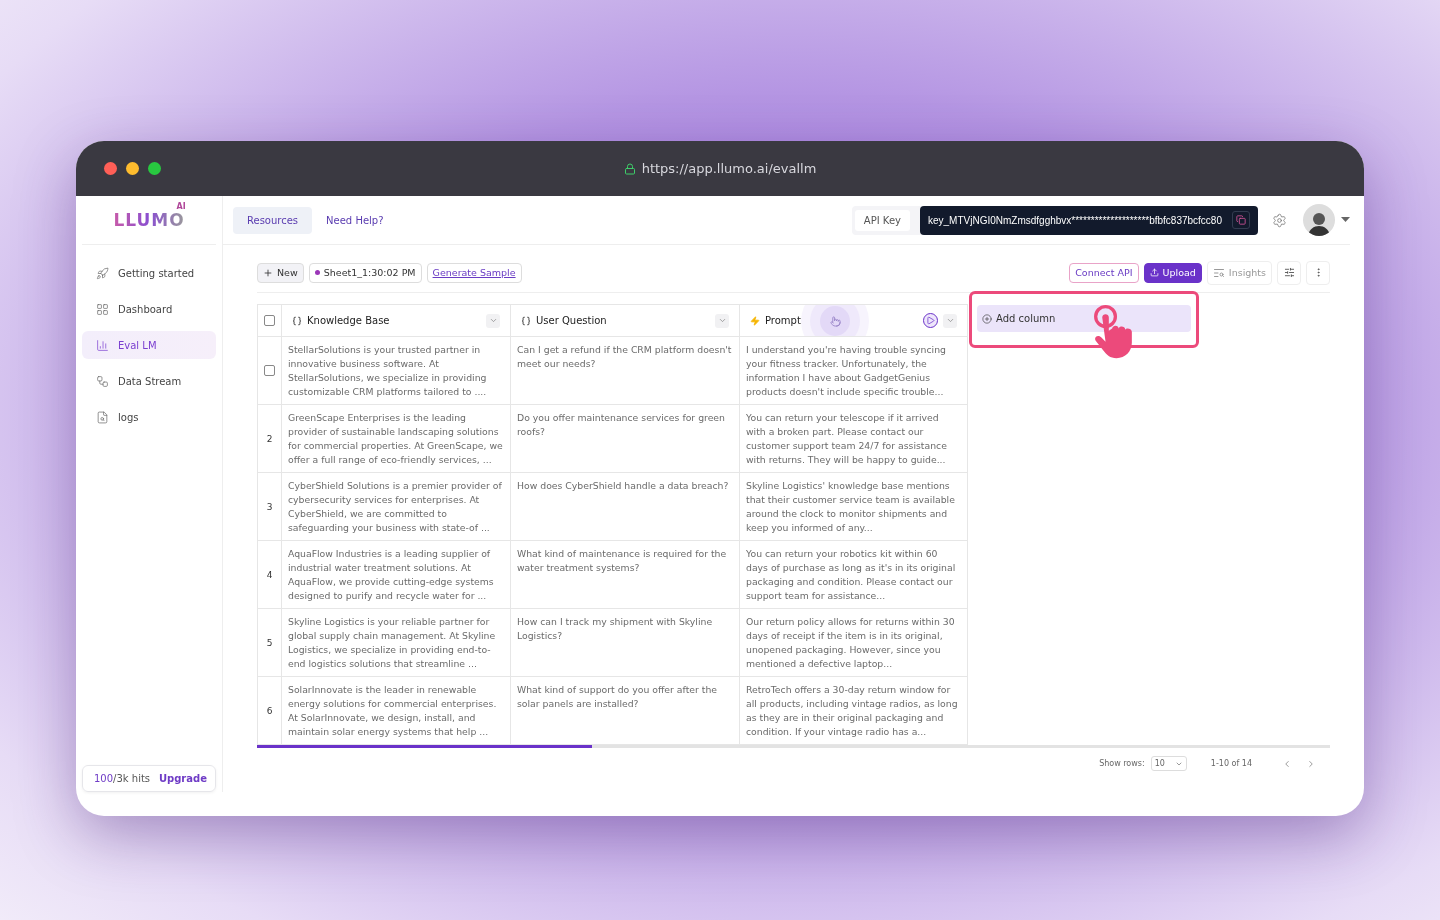 The image size is (1440, 920). What do you see at coordinates (1122, 763) in the screenshot?
I see `show-rows-label: Show rows:` at bounding box center [1122, 763].